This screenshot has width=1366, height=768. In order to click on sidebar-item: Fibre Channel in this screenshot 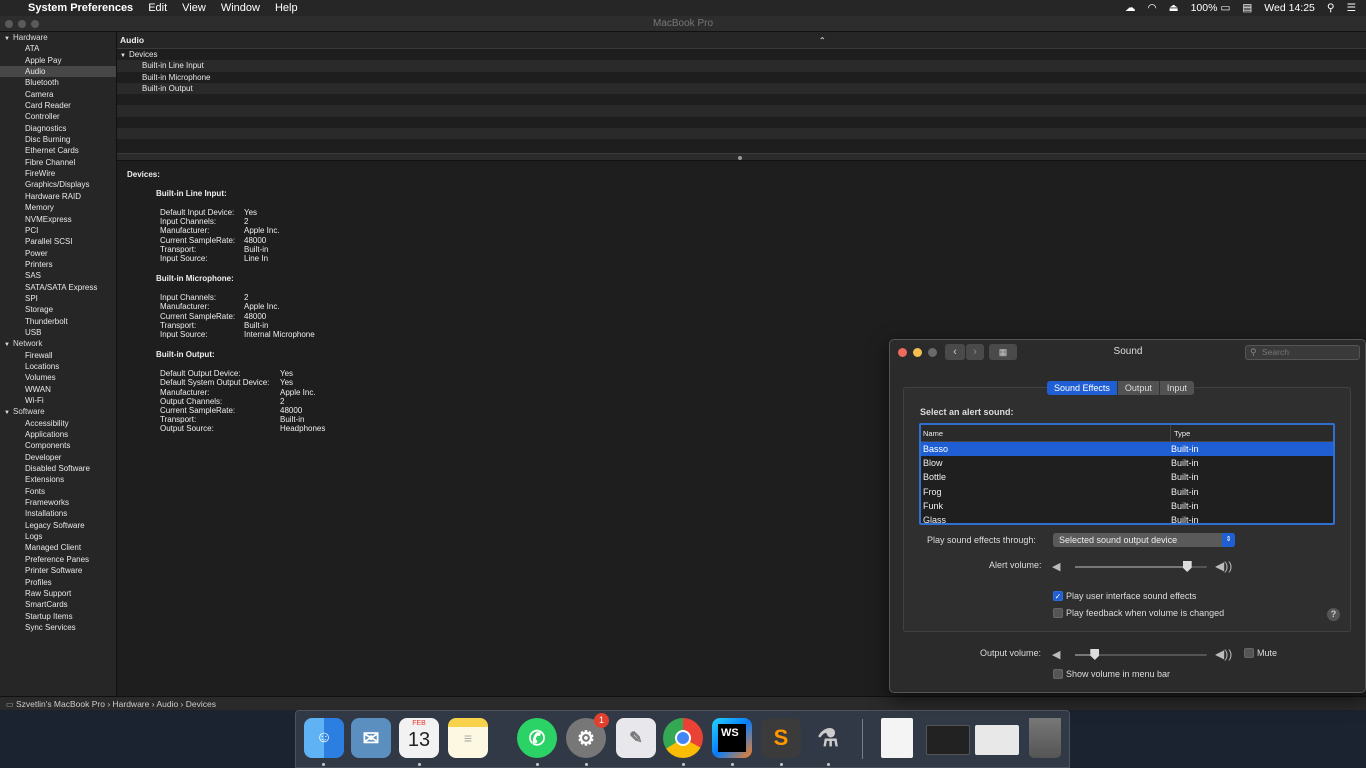, I will do `click(58, 162)`.